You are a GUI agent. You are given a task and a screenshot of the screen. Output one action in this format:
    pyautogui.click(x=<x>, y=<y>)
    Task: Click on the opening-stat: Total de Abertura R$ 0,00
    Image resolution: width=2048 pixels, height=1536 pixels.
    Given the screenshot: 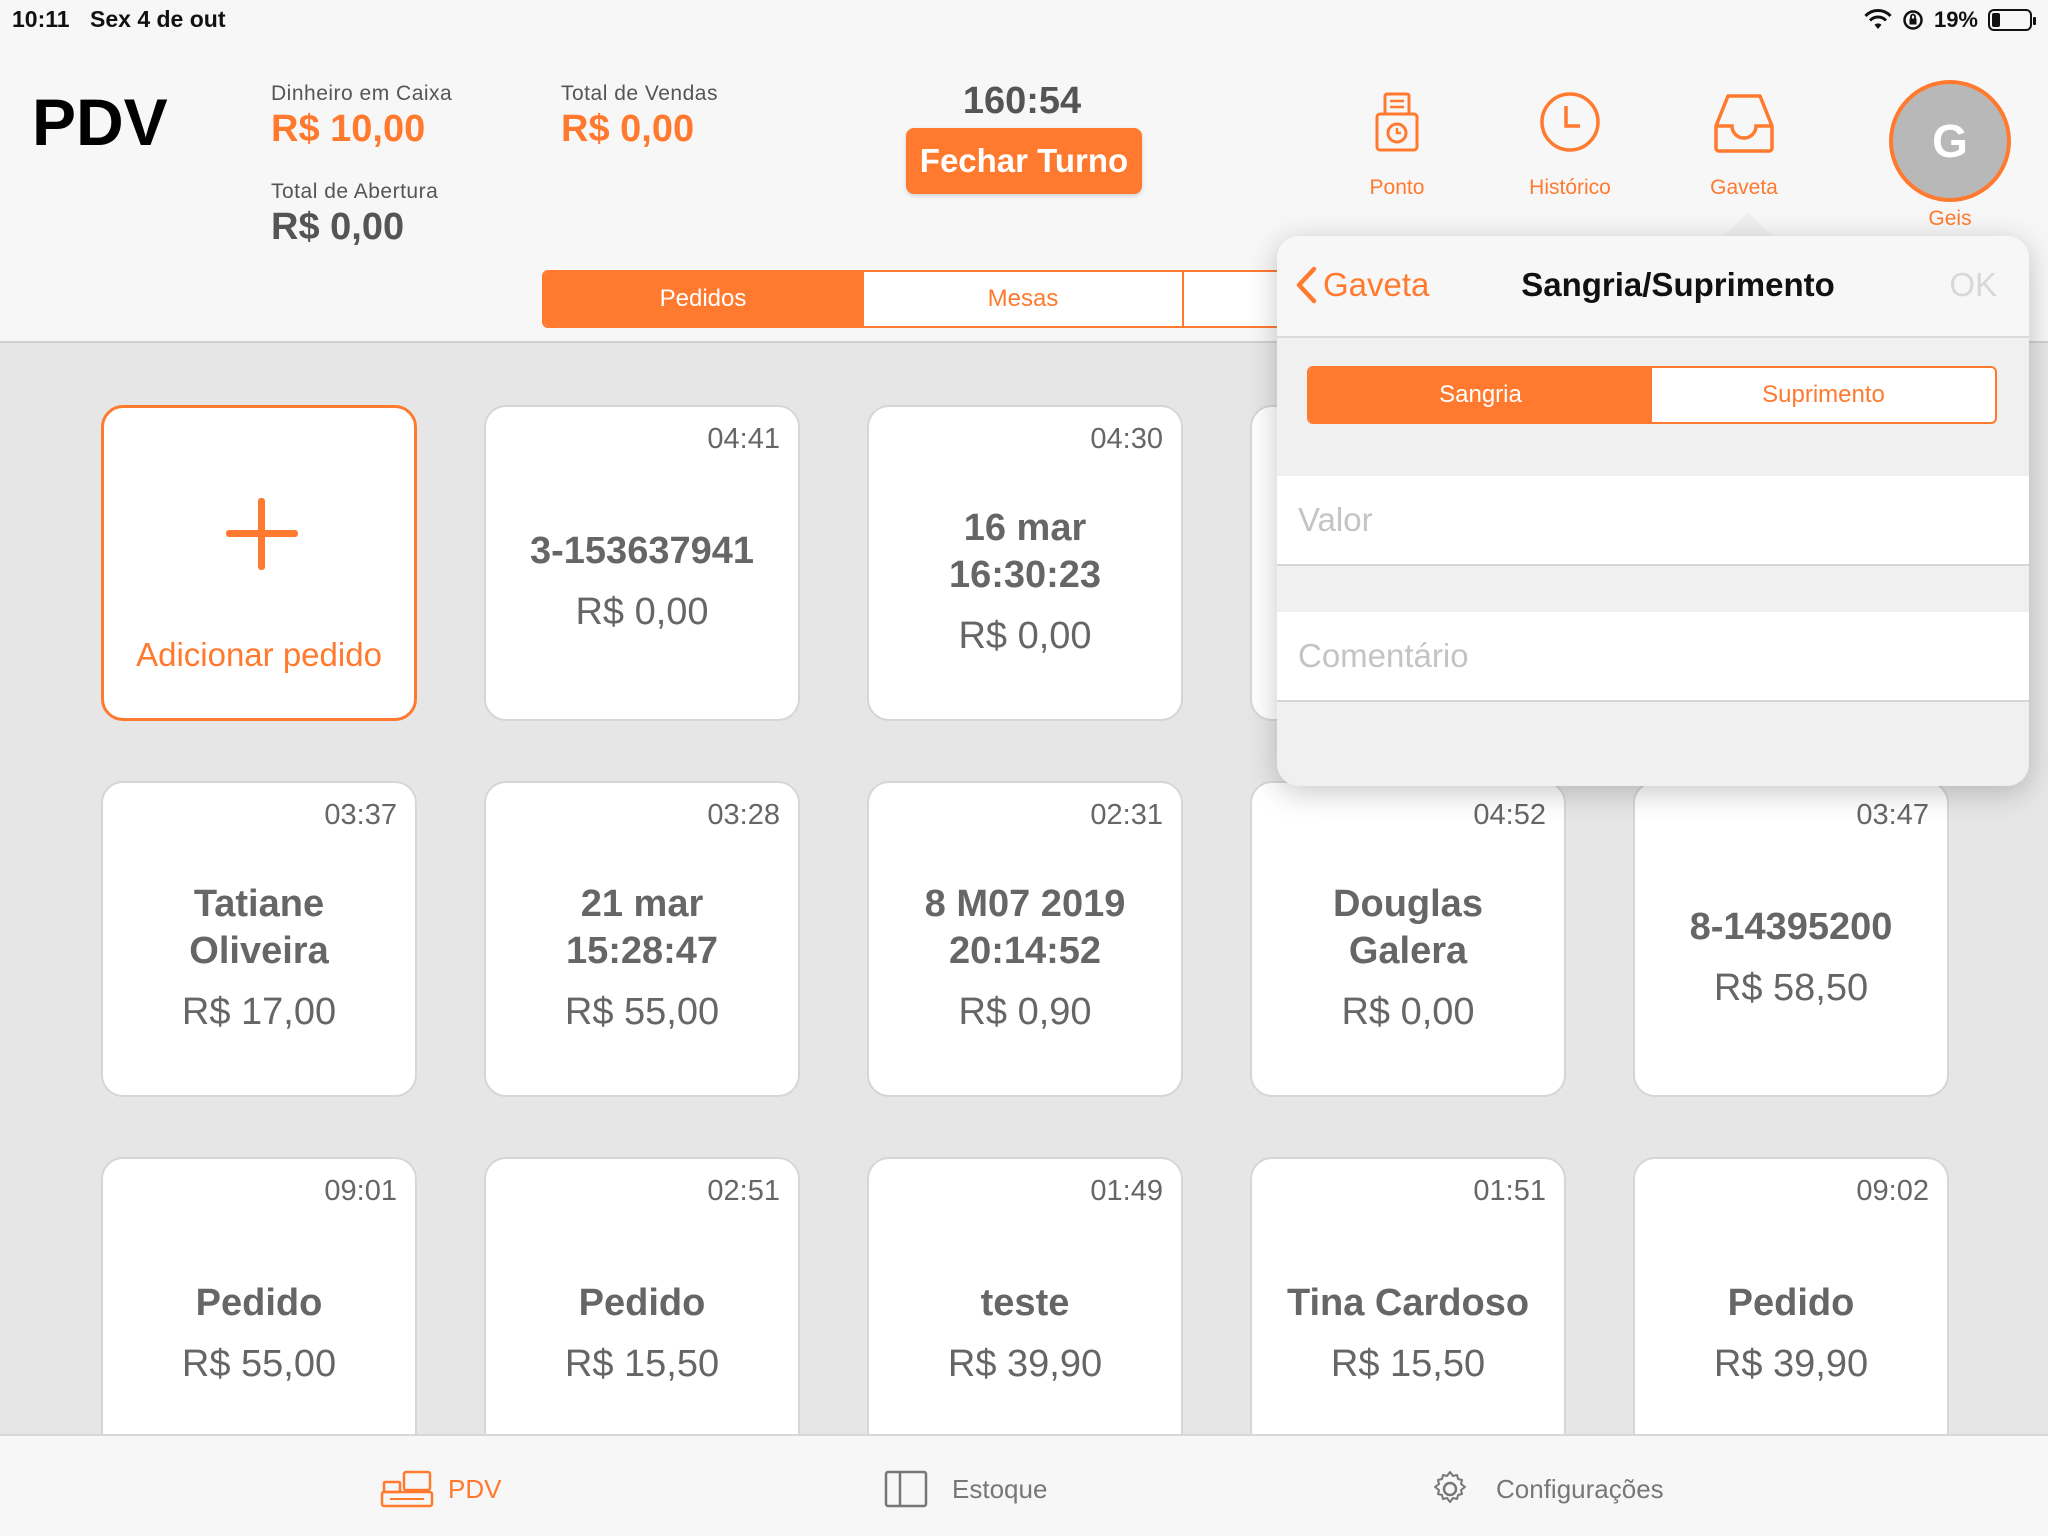 What is the action you would take?
    pyautogui.click(x=354, y=214)
    